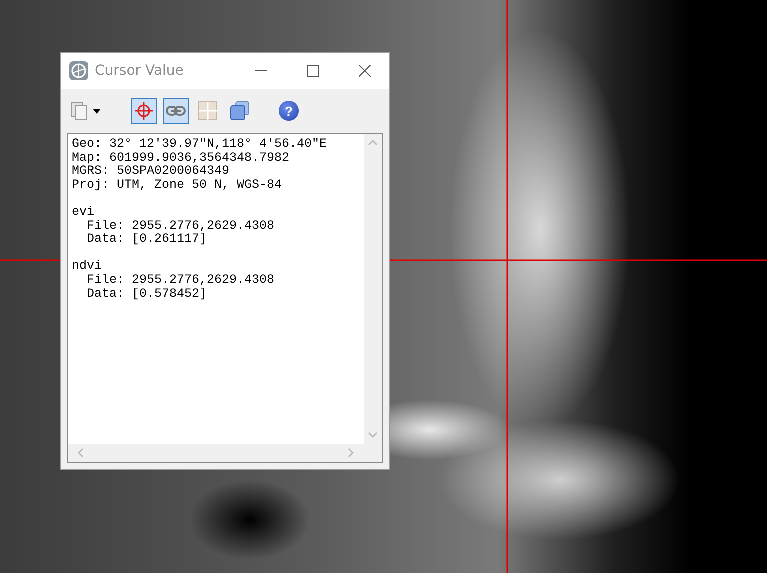  Describe the element at coordinates (140, 71) in the screenshot. I see `window-title: Cursor Value` at that location.